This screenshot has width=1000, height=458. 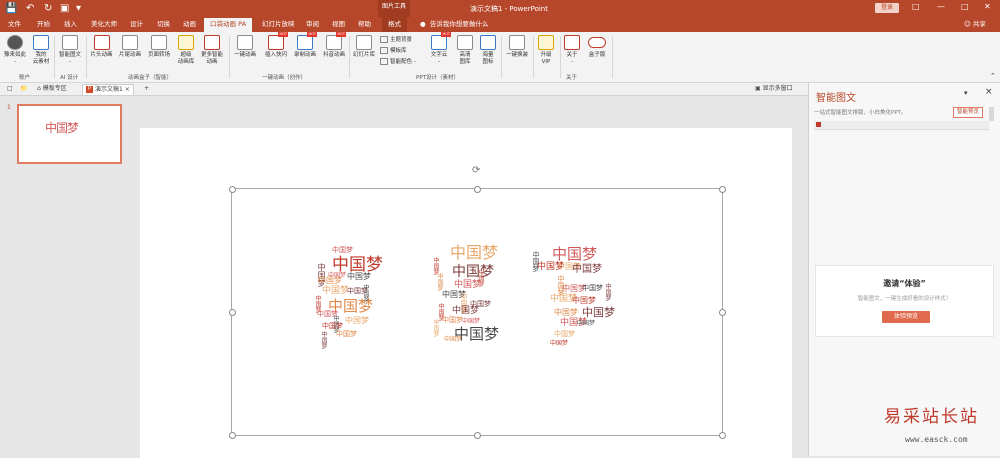 What do you see at coordinates (572, 42) in the screenshot?
I see `about-icon` at bounding box center [572, 42].